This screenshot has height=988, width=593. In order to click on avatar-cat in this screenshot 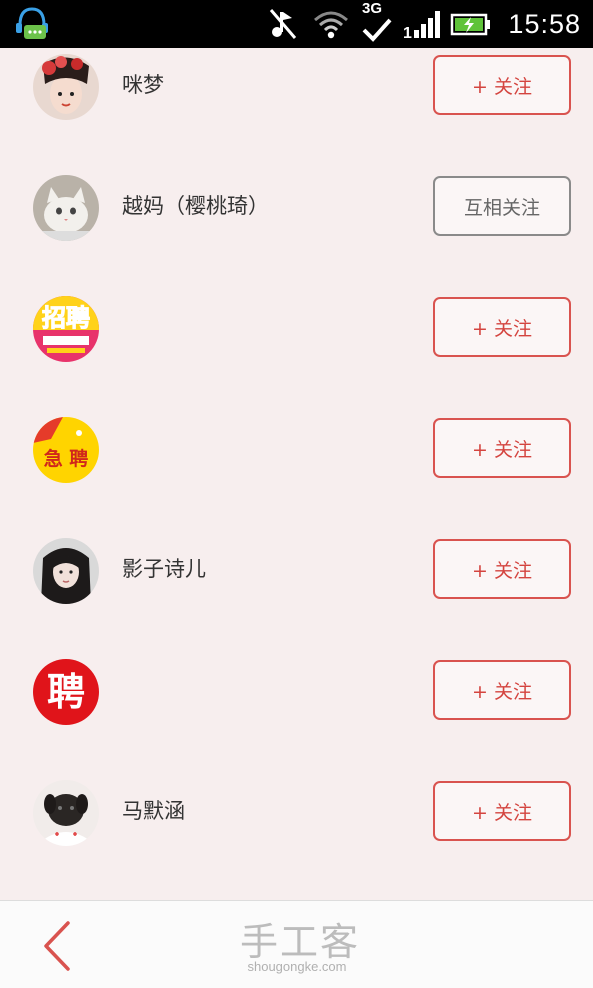, I will do `click(66, 208)`.